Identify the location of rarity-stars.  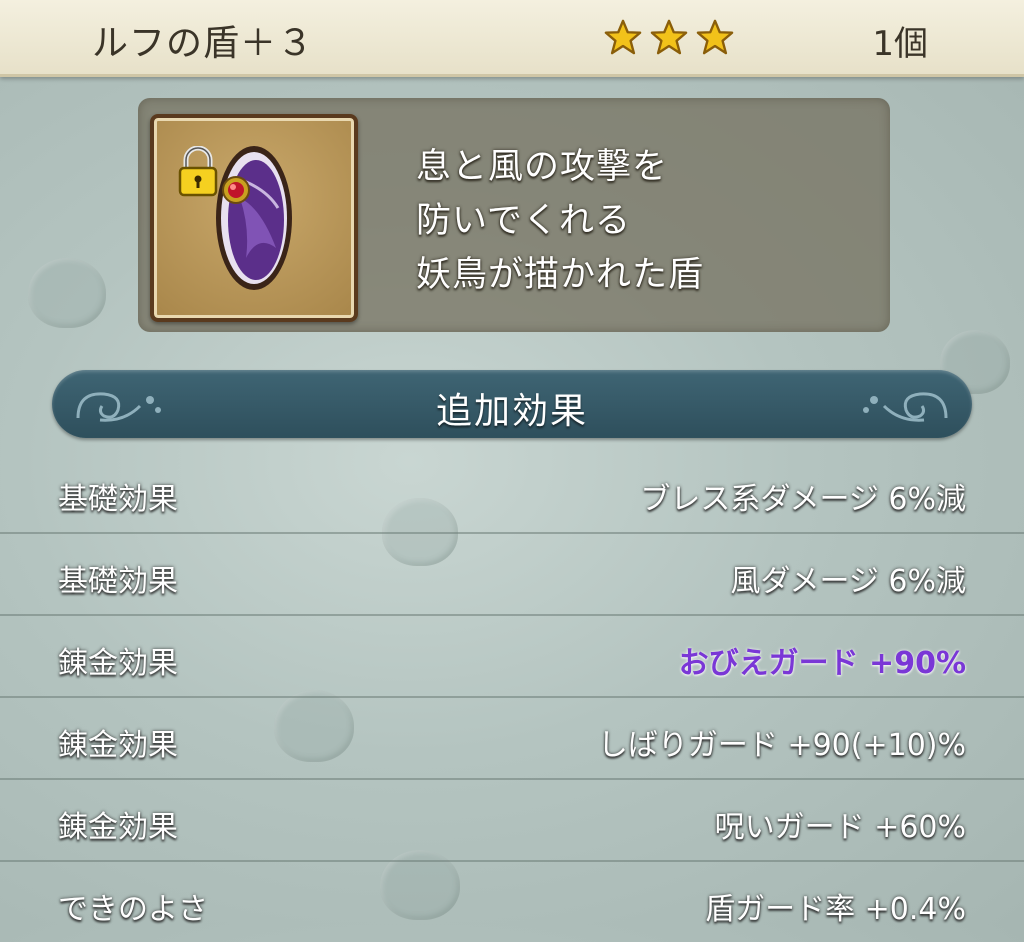
(669, 37).